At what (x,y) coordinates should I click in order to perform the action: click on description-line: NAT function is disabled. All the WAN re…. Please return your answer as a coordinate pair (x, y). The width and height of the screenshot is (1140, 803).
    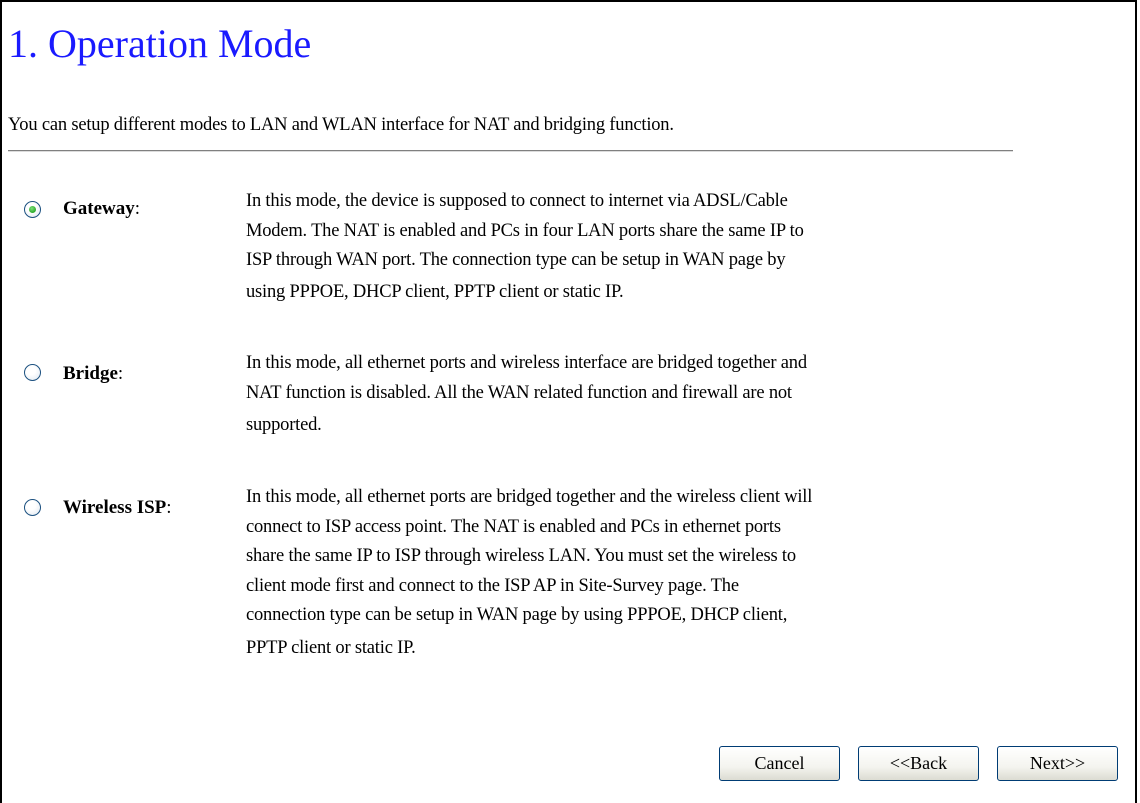
    Looking at the image, I should click on (519, 392).